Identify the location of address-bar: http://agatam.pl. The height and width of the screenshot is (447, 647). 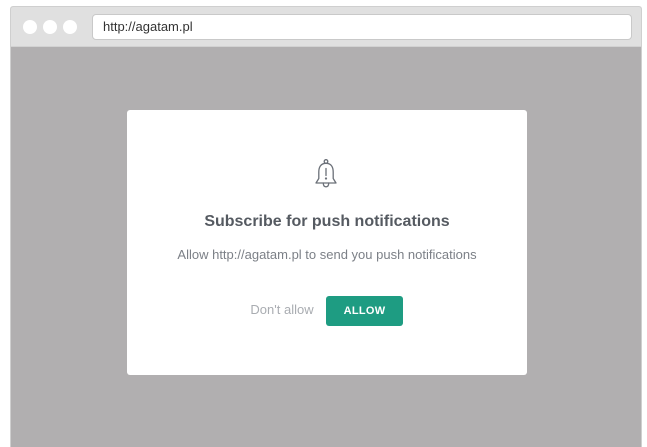
(362, 27).